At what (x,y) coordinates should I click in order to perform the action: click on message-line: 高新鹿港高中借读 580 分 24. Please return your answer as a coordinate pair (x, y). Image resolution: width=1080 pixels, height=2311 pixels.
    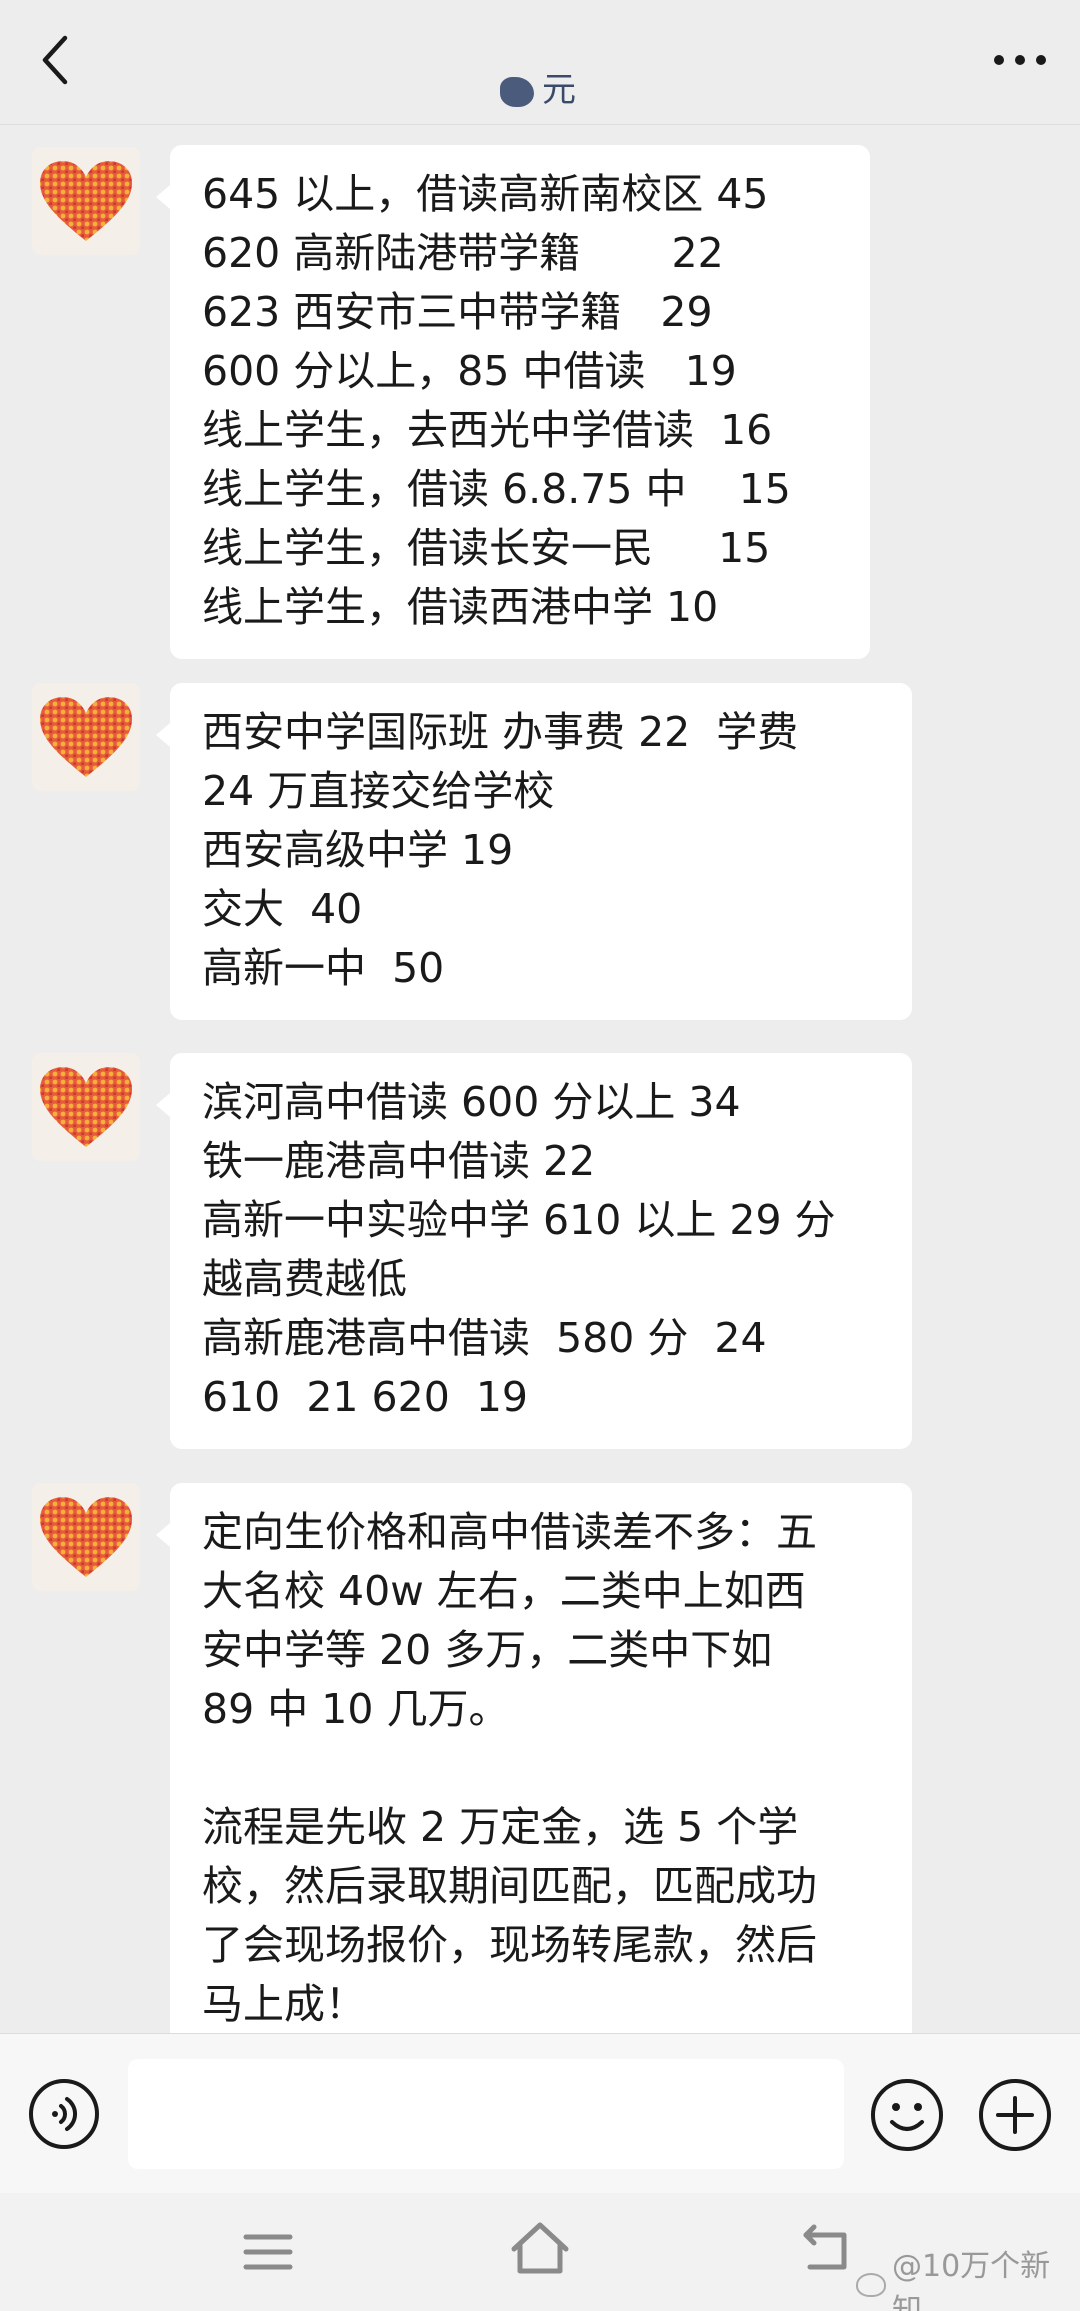
    Looking at the image, I should click on (484, 1338).